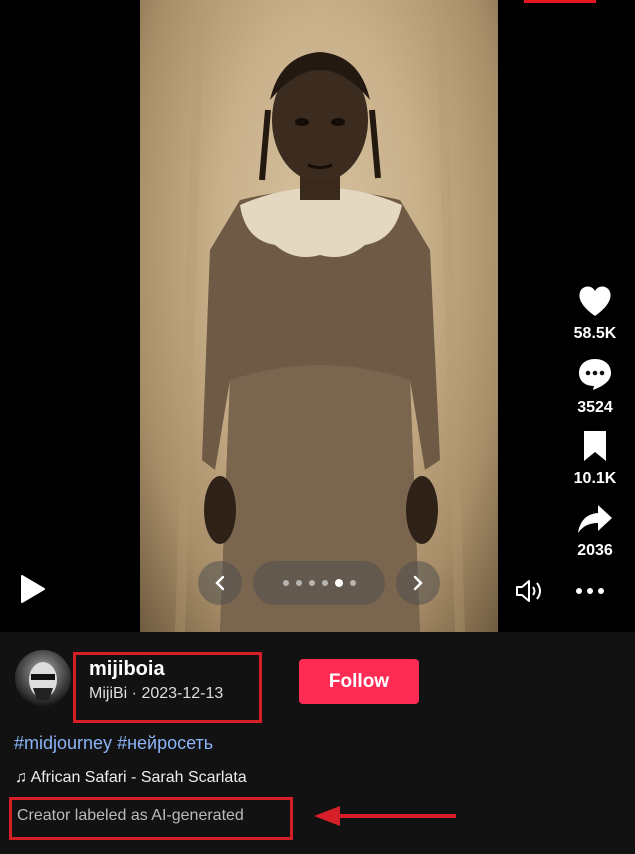  I want to click on chevron-left-icon, so click(220, 583).